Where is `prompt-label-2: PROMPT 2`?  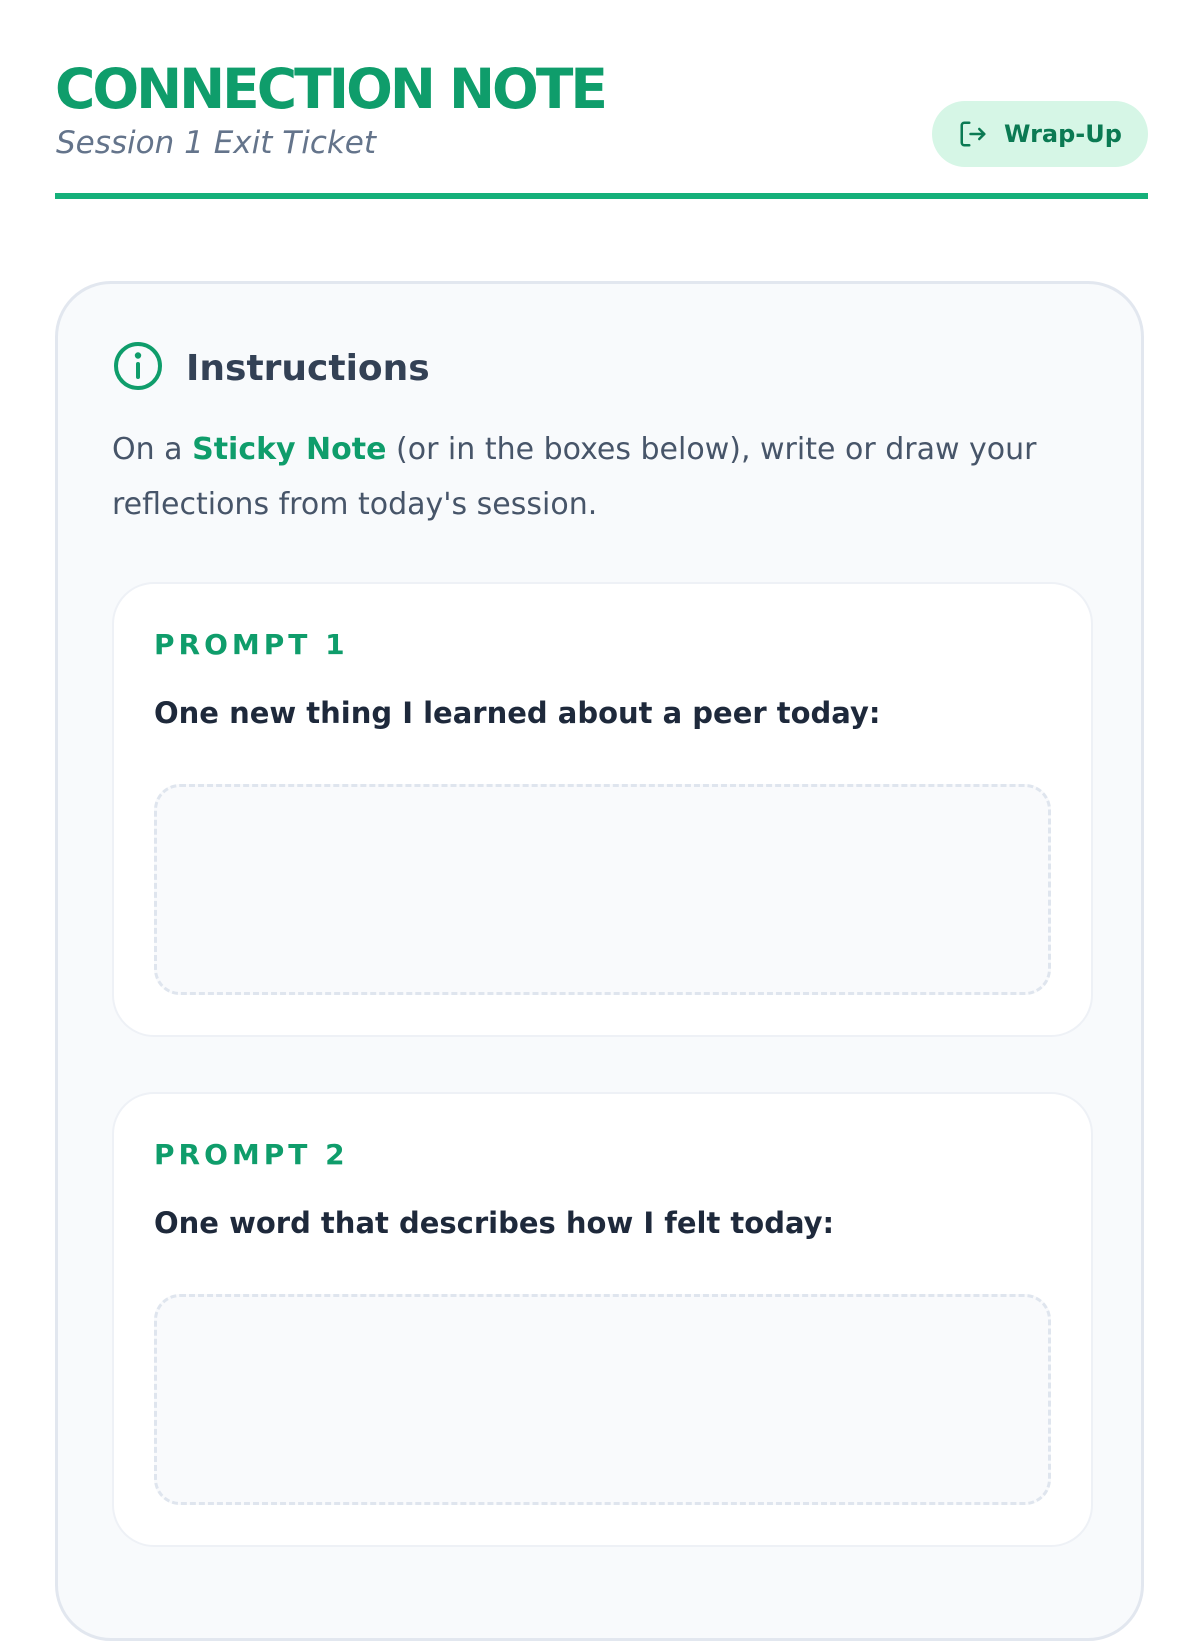
prompt-label-2: PROMPT 2 is located at coordinates (251, 1154).